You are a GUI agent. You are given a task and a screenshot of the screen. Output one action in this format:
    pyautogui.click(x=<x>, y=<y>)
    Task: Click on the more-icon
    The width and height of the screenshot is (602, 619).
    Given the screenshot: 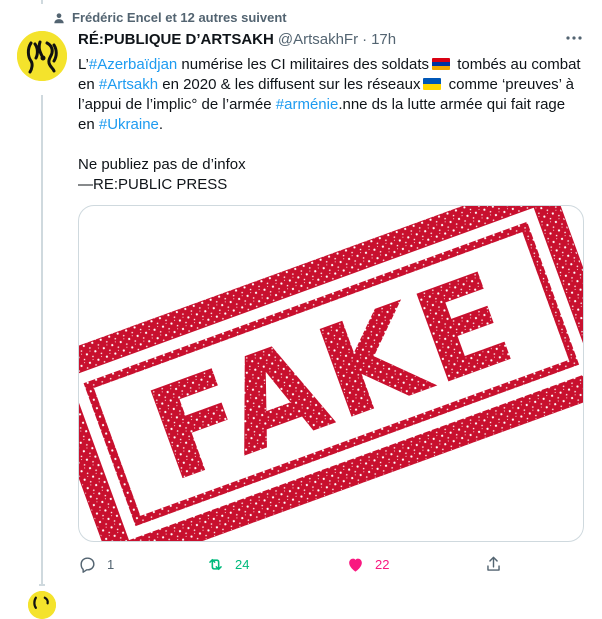 What is the action you would take?
    pyautogui.click(x=574, y=38)
    